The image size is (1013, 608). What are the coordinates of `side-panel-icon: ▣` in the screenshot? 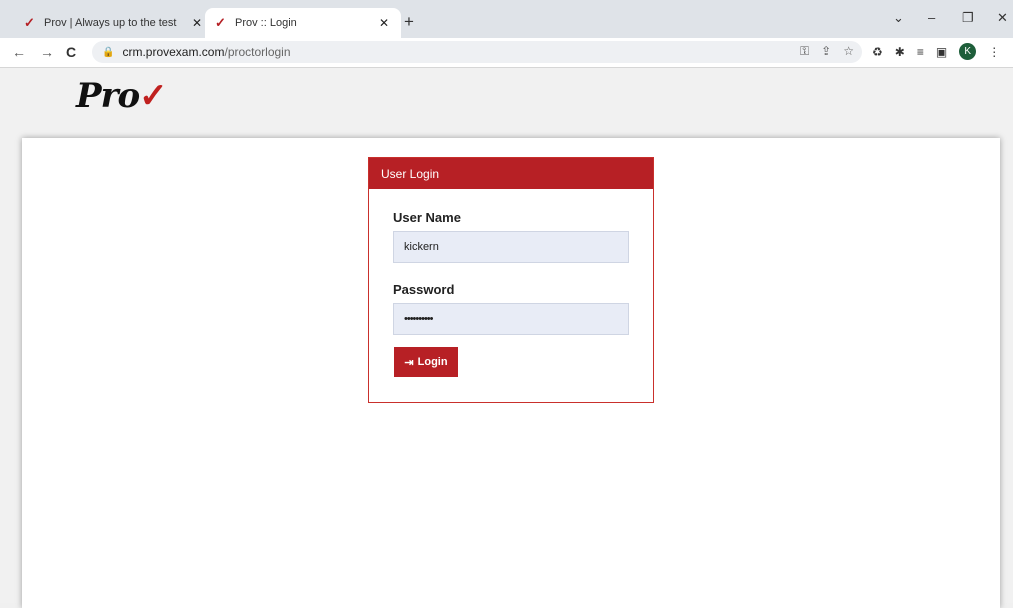 It's located at (941, 52).